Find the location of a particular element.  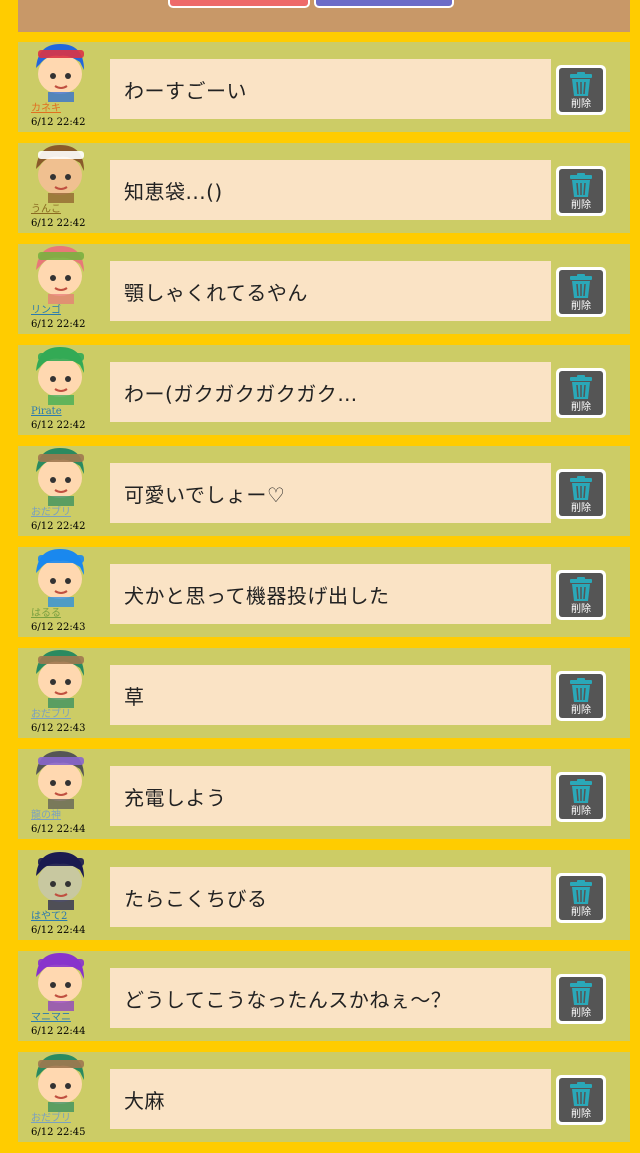

message-row: おだブリ 6/12 22:43 草 削除 is located at coordinates (324, 693).